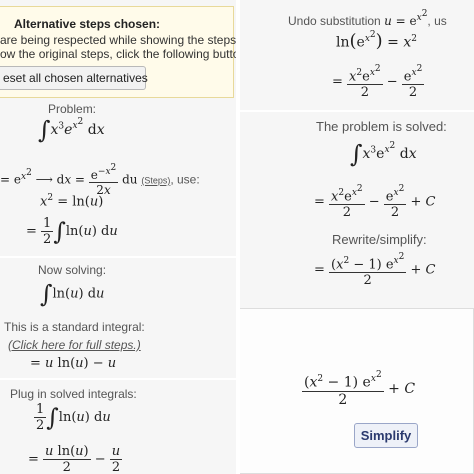  I want to click on plug-in-integral: 1 2 ∫ln(u) du, so click(72, 417).